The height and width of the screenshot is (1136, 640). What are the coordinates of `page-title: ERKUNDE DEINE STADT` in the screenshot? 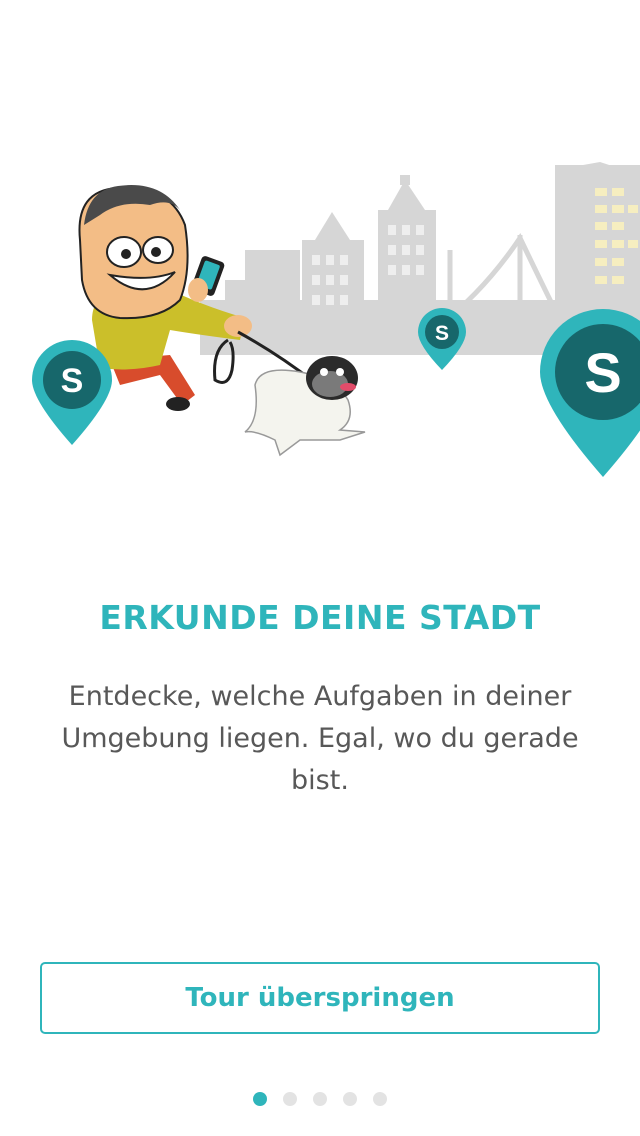 It's located at (320, 617).